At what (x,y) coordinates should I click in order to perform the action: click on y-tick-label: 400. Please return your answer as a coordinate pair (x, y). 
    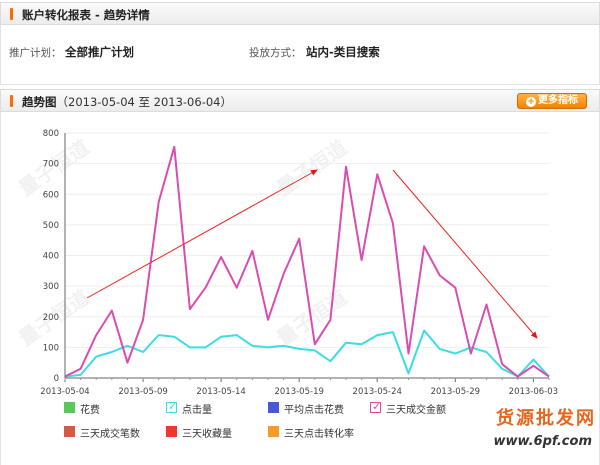
    Looking at the image, I should click on (51, 257).